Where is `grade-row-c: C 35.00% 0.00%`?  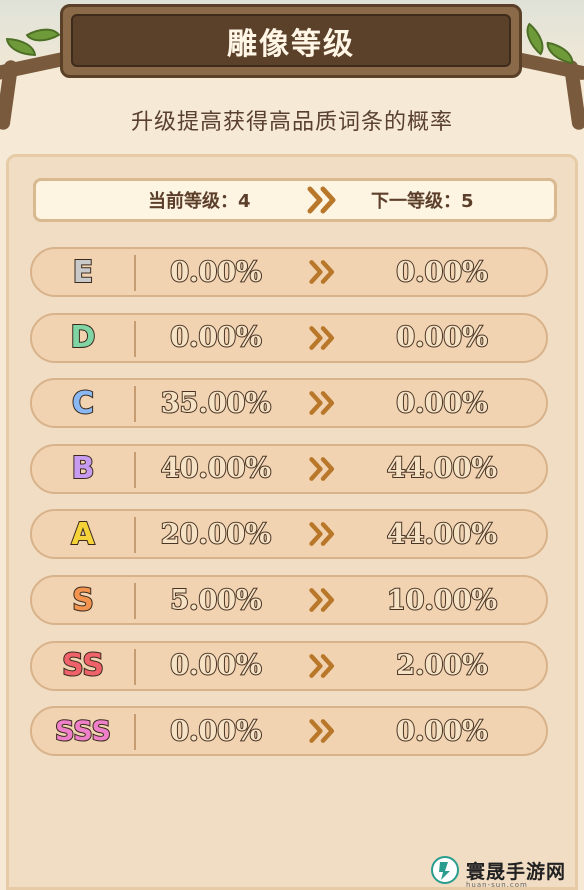
grade-row-c: C 35.00% 0.00% is located at coordinates (289, 403).